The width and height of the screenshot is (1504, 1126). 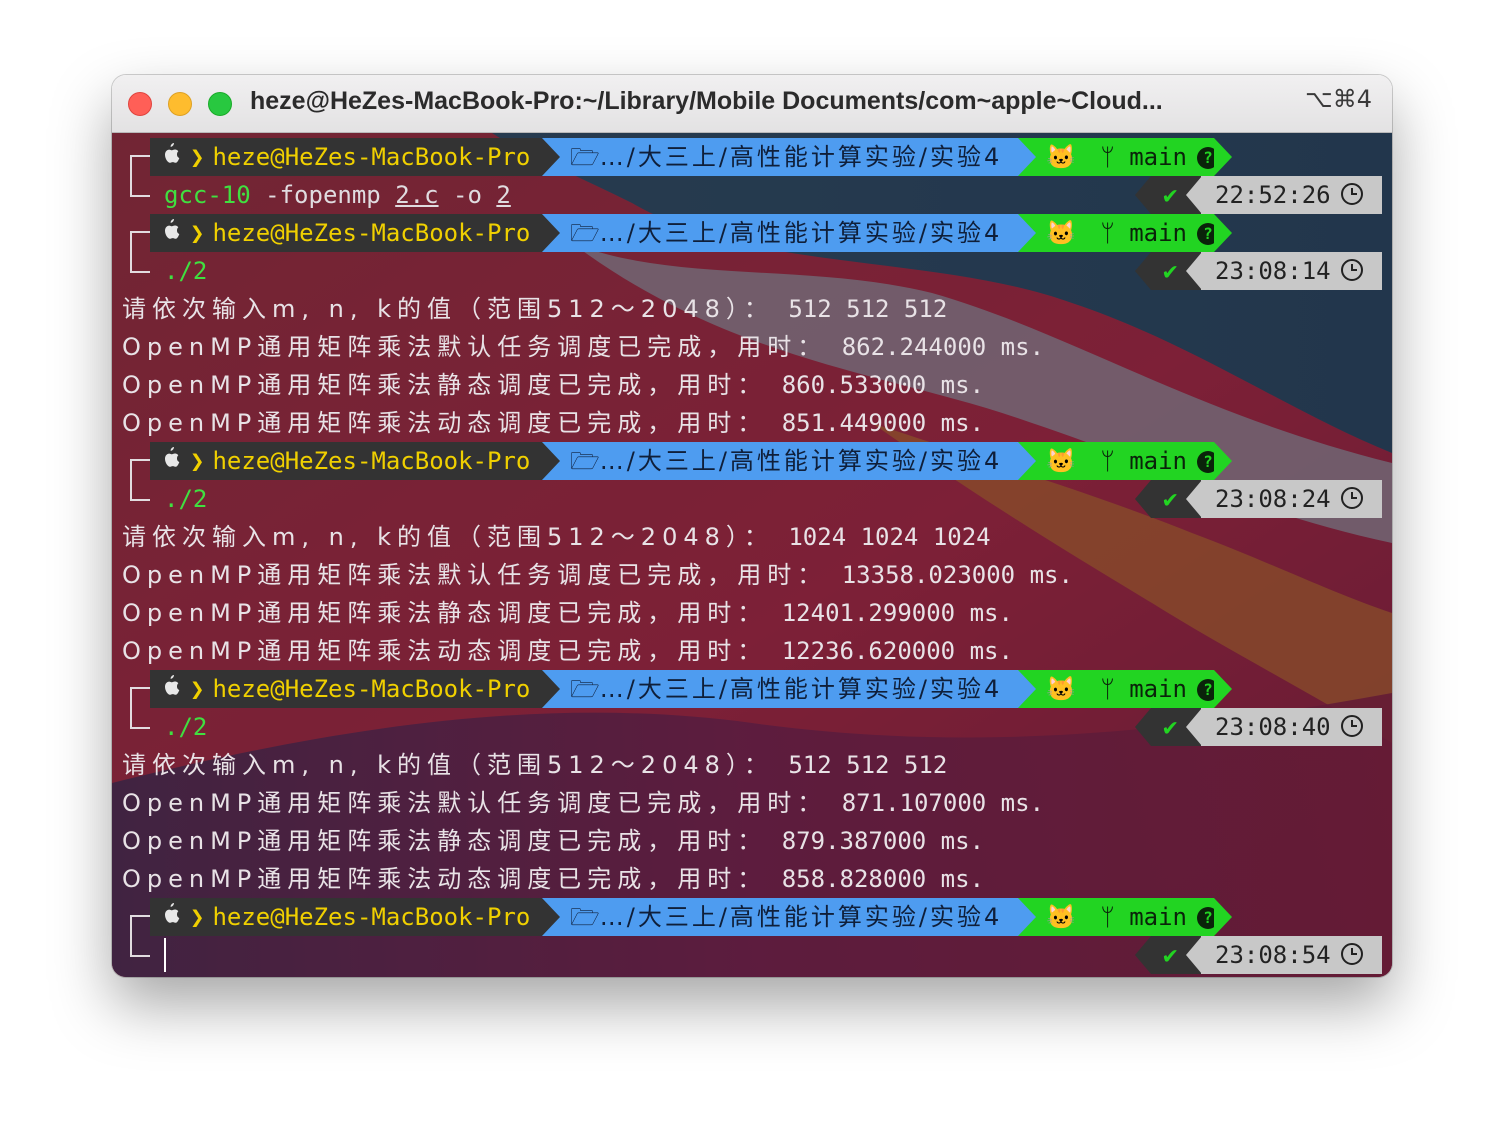 I want to click on command-text: ./2, so click(x=186, y=271).